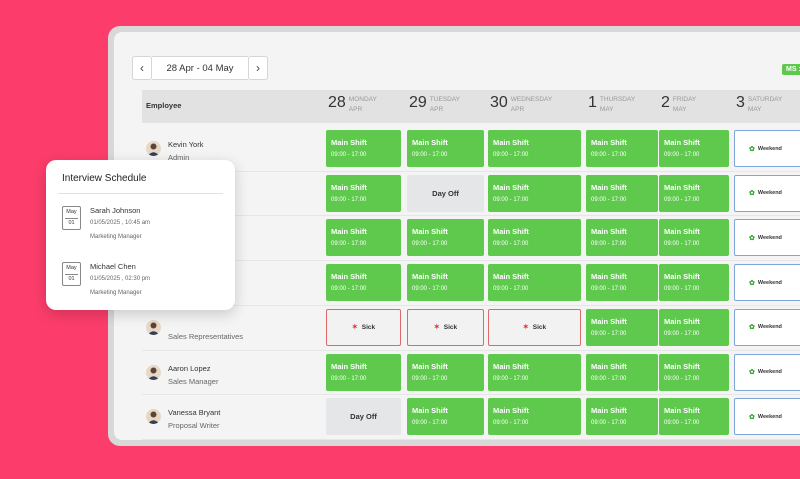 The height and width of the screenshot is (479, 800). I want to click on employee-row: Vanessa Bryant Proposal Writer, so click(237, 417).